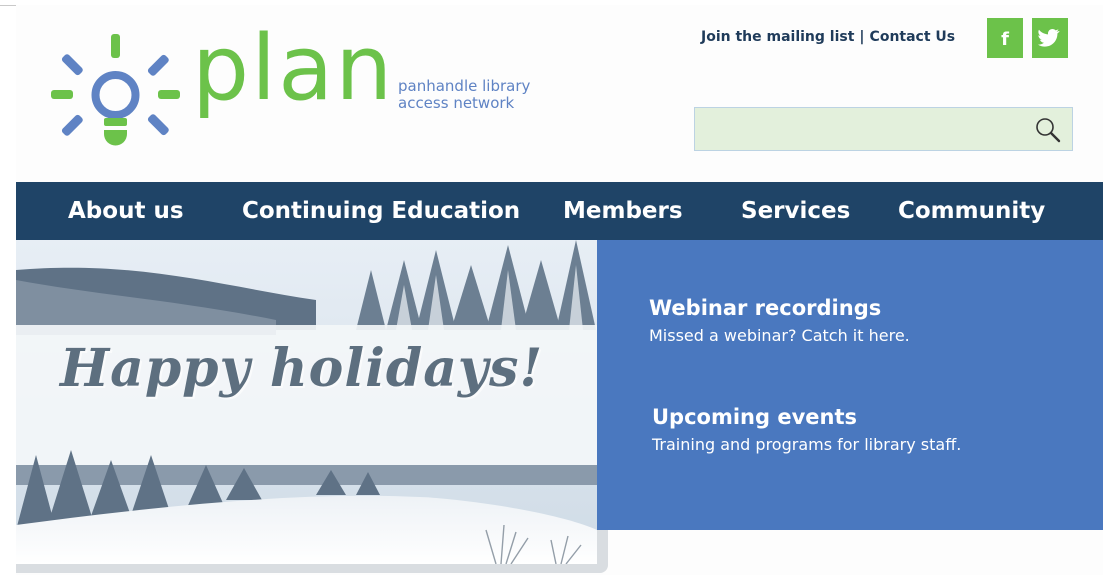  What do you see at coordinates (302, 368) in the screenshot?
I see `hero-title: Happy holidays!` at bounding box center [302, 368].